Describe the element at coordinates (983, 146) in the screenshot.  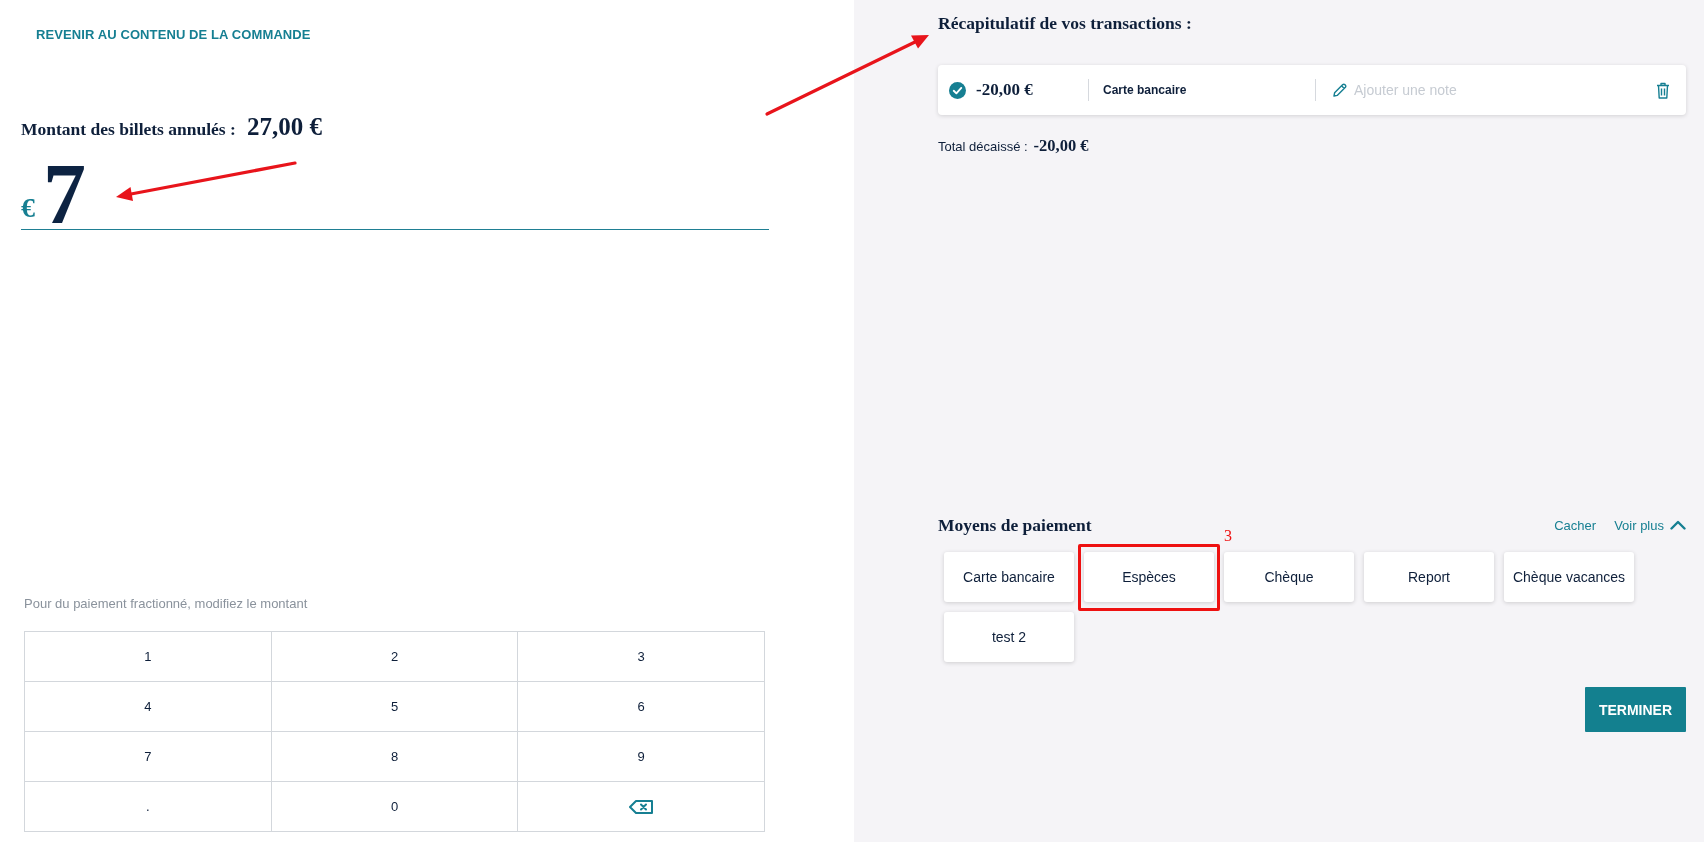
I see `total-label: Total décaissé :` at that location.